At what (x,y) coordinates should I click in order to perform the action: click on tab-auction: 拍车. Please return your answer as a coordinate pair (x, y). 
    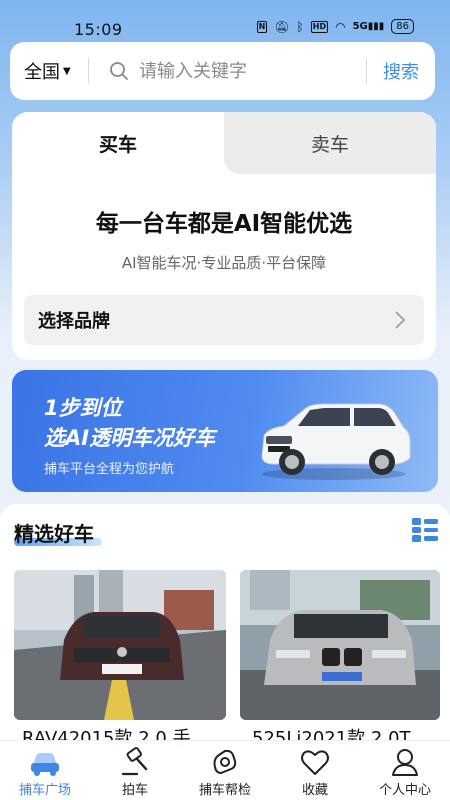
    Looking at the image, I should click on (135, 770).